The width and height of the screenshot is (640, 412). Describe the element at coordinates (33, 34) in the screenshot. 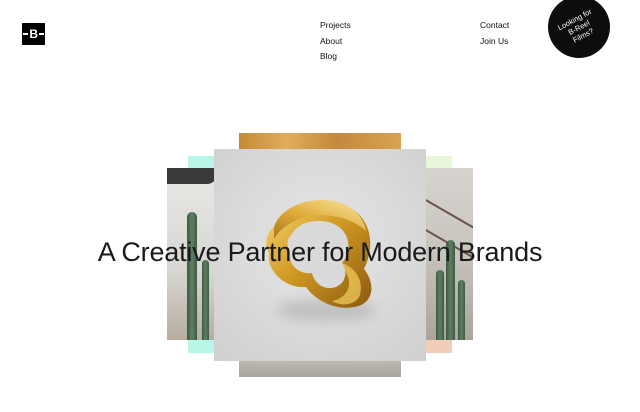

I see `brand-logo: B` at that location.